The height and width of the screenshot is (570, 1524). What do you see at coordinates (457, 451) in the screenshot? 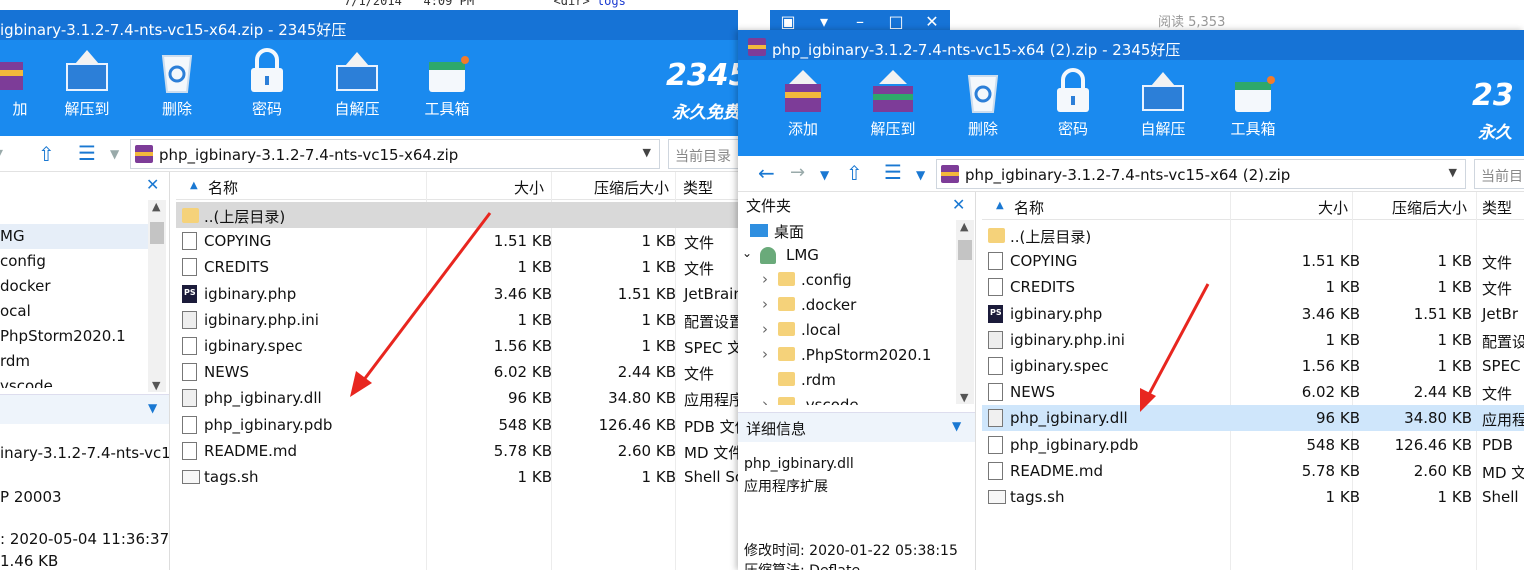
I see `file-row: README.md 5.78 KB 2.60 KB MD 文件` at bounding box center [457, 451].